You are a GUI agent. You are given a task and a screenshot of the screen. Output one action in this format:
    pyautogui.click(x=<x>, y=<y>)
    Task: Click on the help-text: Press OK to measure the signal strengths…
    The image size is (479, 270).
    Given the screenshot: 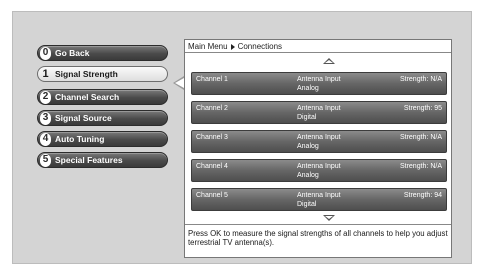 What is the action you would take?
    pyautogui.click(x=318, y=238)
    